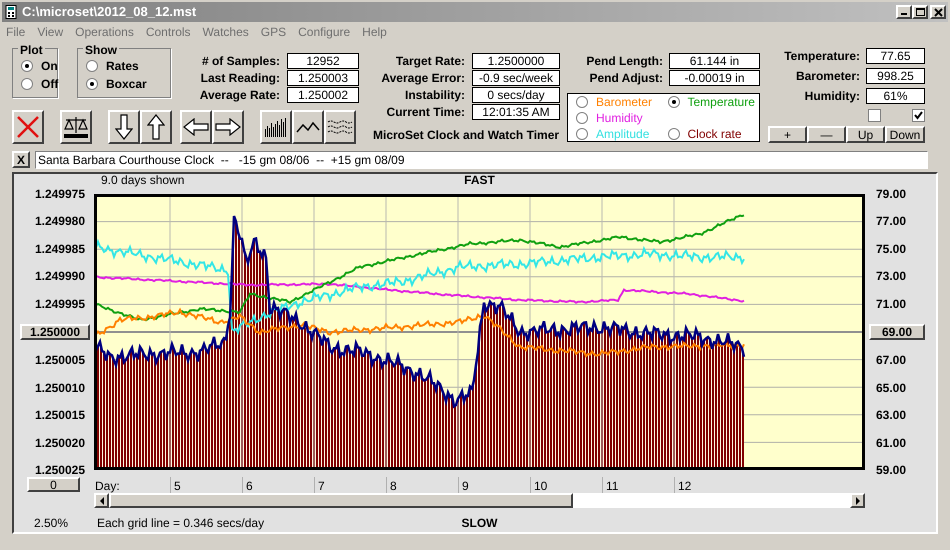  What do you see at coordinates (832, 96) in the screenshot?
I see `field-label: Humidity:` at bounding box center [832, 96].